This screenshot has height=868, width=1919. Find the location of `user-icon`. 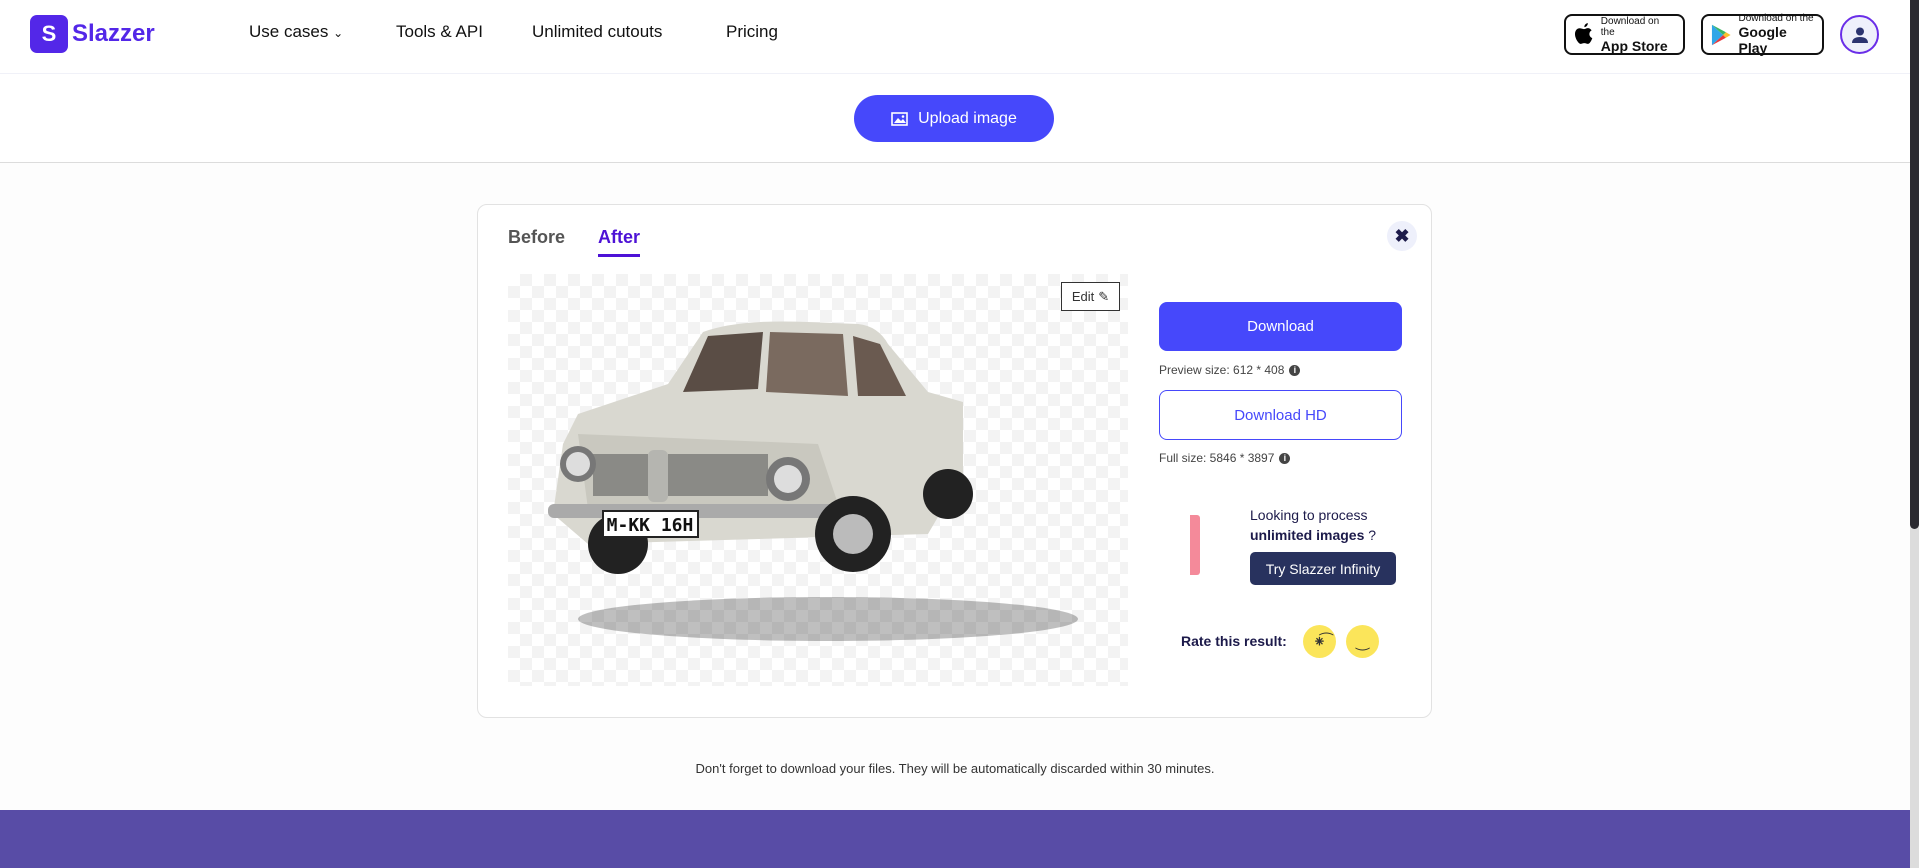

user-icon is located at coordinates (1859, 35).